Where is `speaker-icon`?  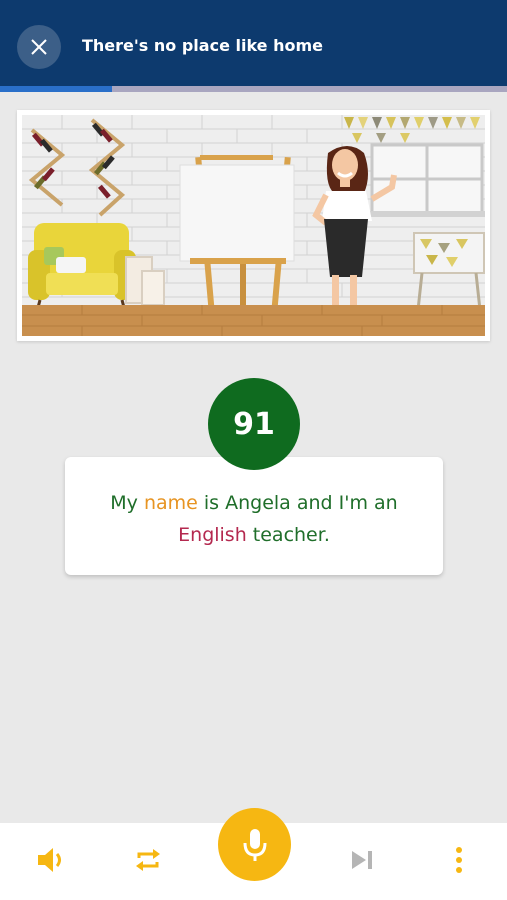
speaker-icon is located at coordinates (49, 860).